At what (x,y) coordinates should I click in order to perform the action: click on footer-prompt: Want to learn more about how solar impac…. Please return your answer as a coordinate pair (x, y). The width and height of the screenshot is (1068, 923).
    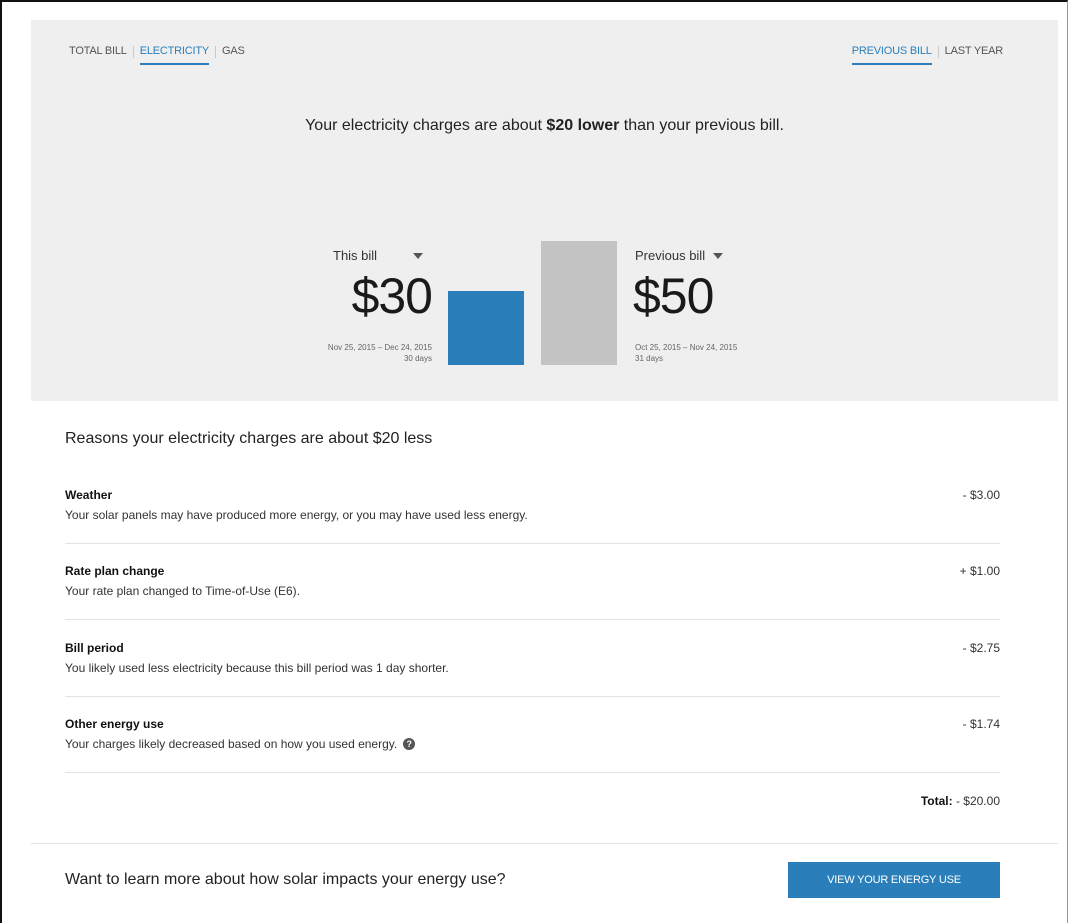
    Looking at the image, I should click on (285, 879).